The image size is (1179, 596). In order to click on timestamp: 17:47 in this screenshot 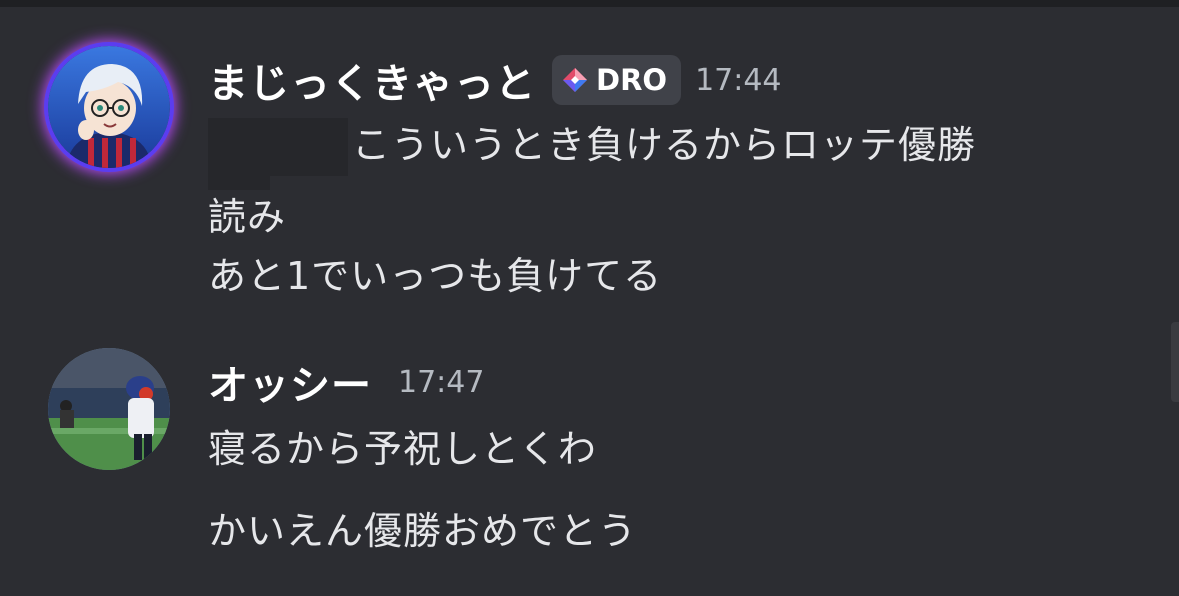, I will do `click(441, 382)`.